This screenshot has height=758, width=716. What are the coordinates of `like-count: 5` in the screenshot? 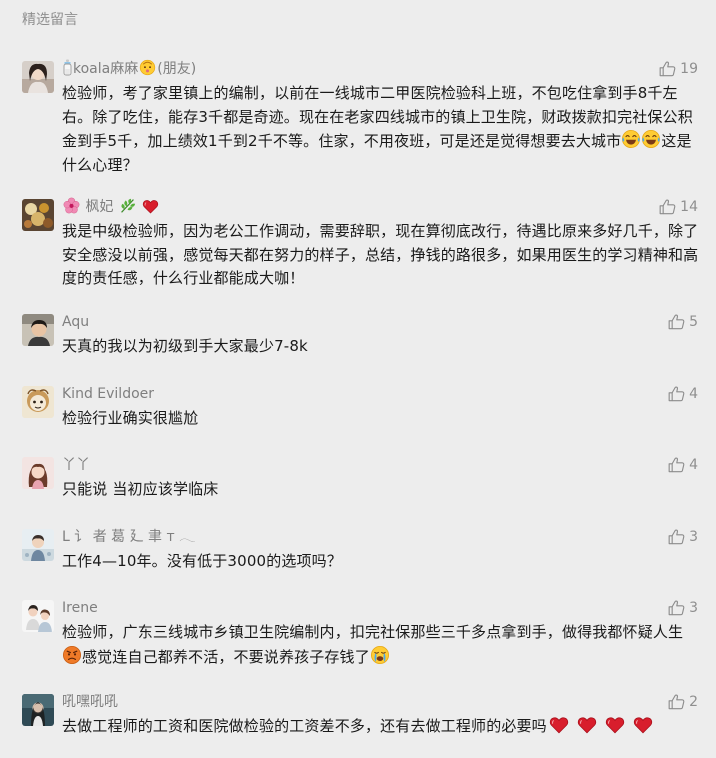 It's located at (693, 322).